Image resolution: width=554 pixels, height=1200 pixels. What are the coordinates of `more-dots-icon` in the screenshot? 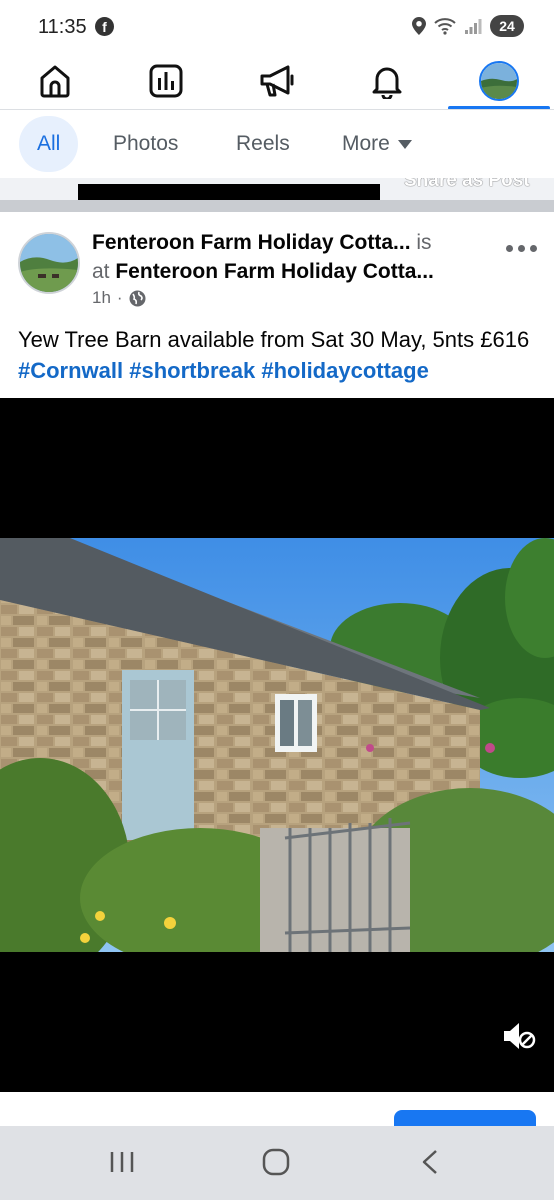 It's located at (509, 248).